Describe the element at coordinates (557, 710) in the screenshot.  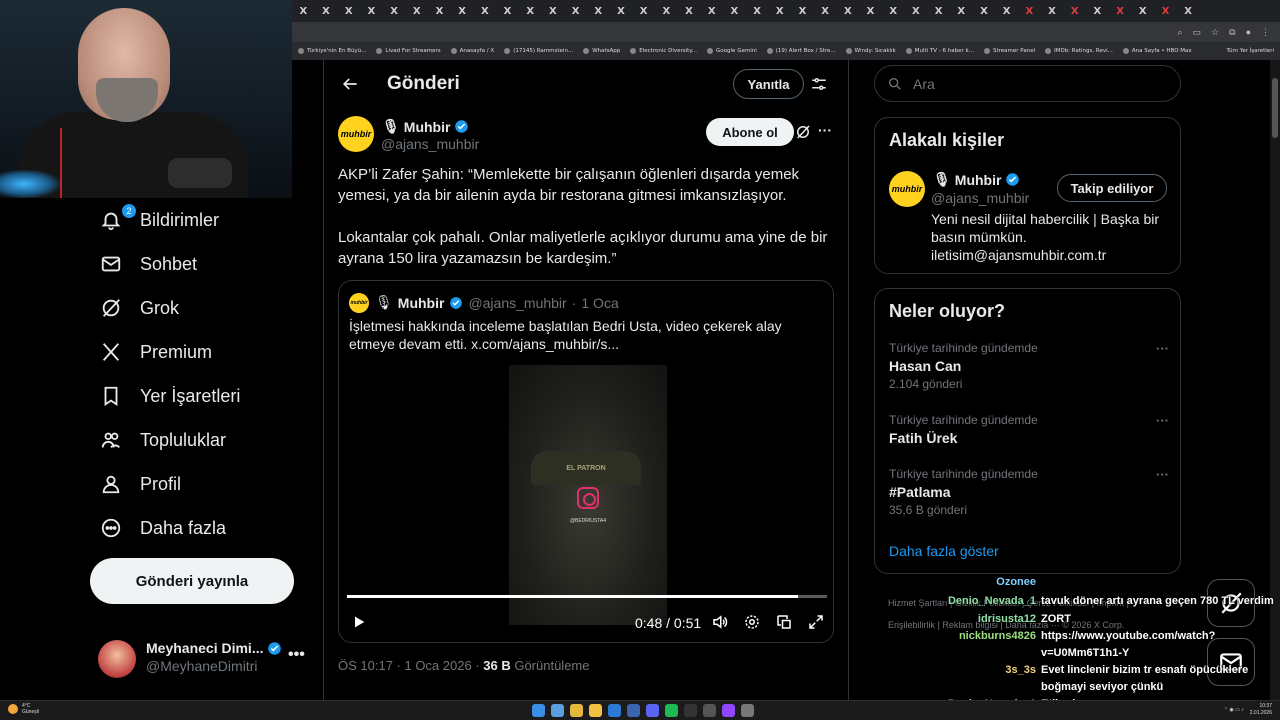
I see `search-icon` at that location.